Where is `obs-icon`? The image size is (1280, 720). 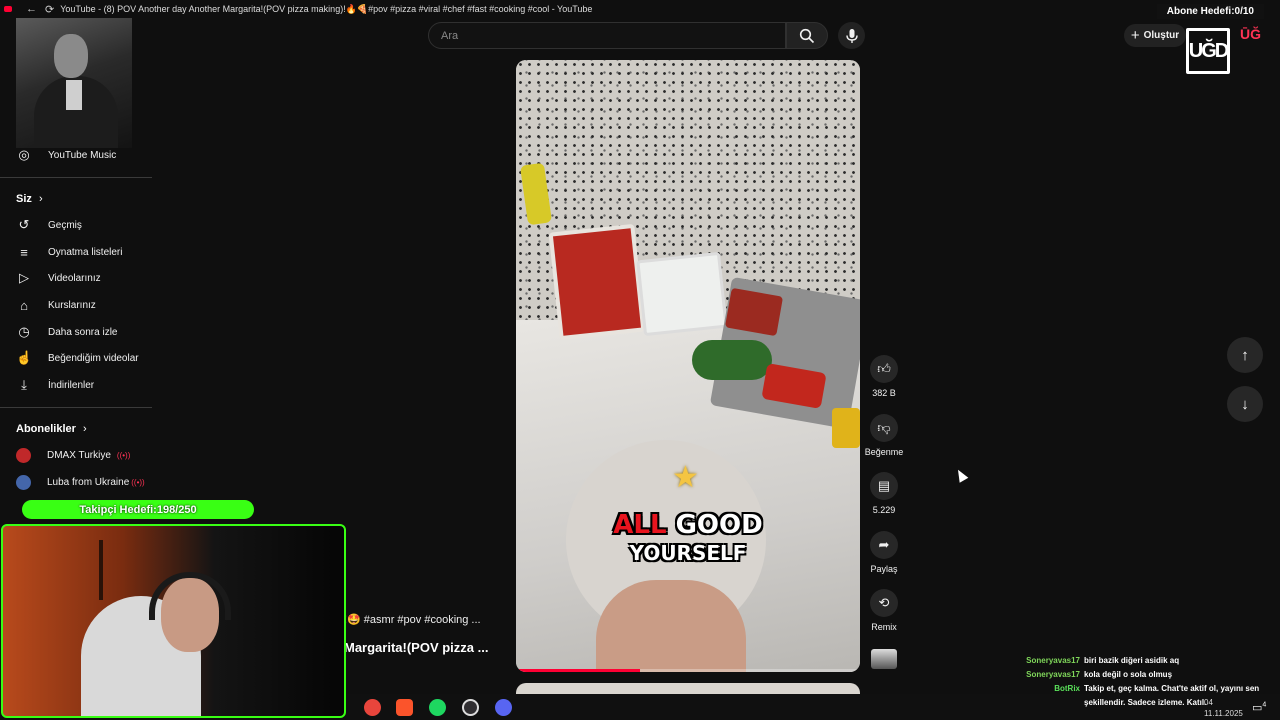
obs-icon is located at coordinates (470, 707).